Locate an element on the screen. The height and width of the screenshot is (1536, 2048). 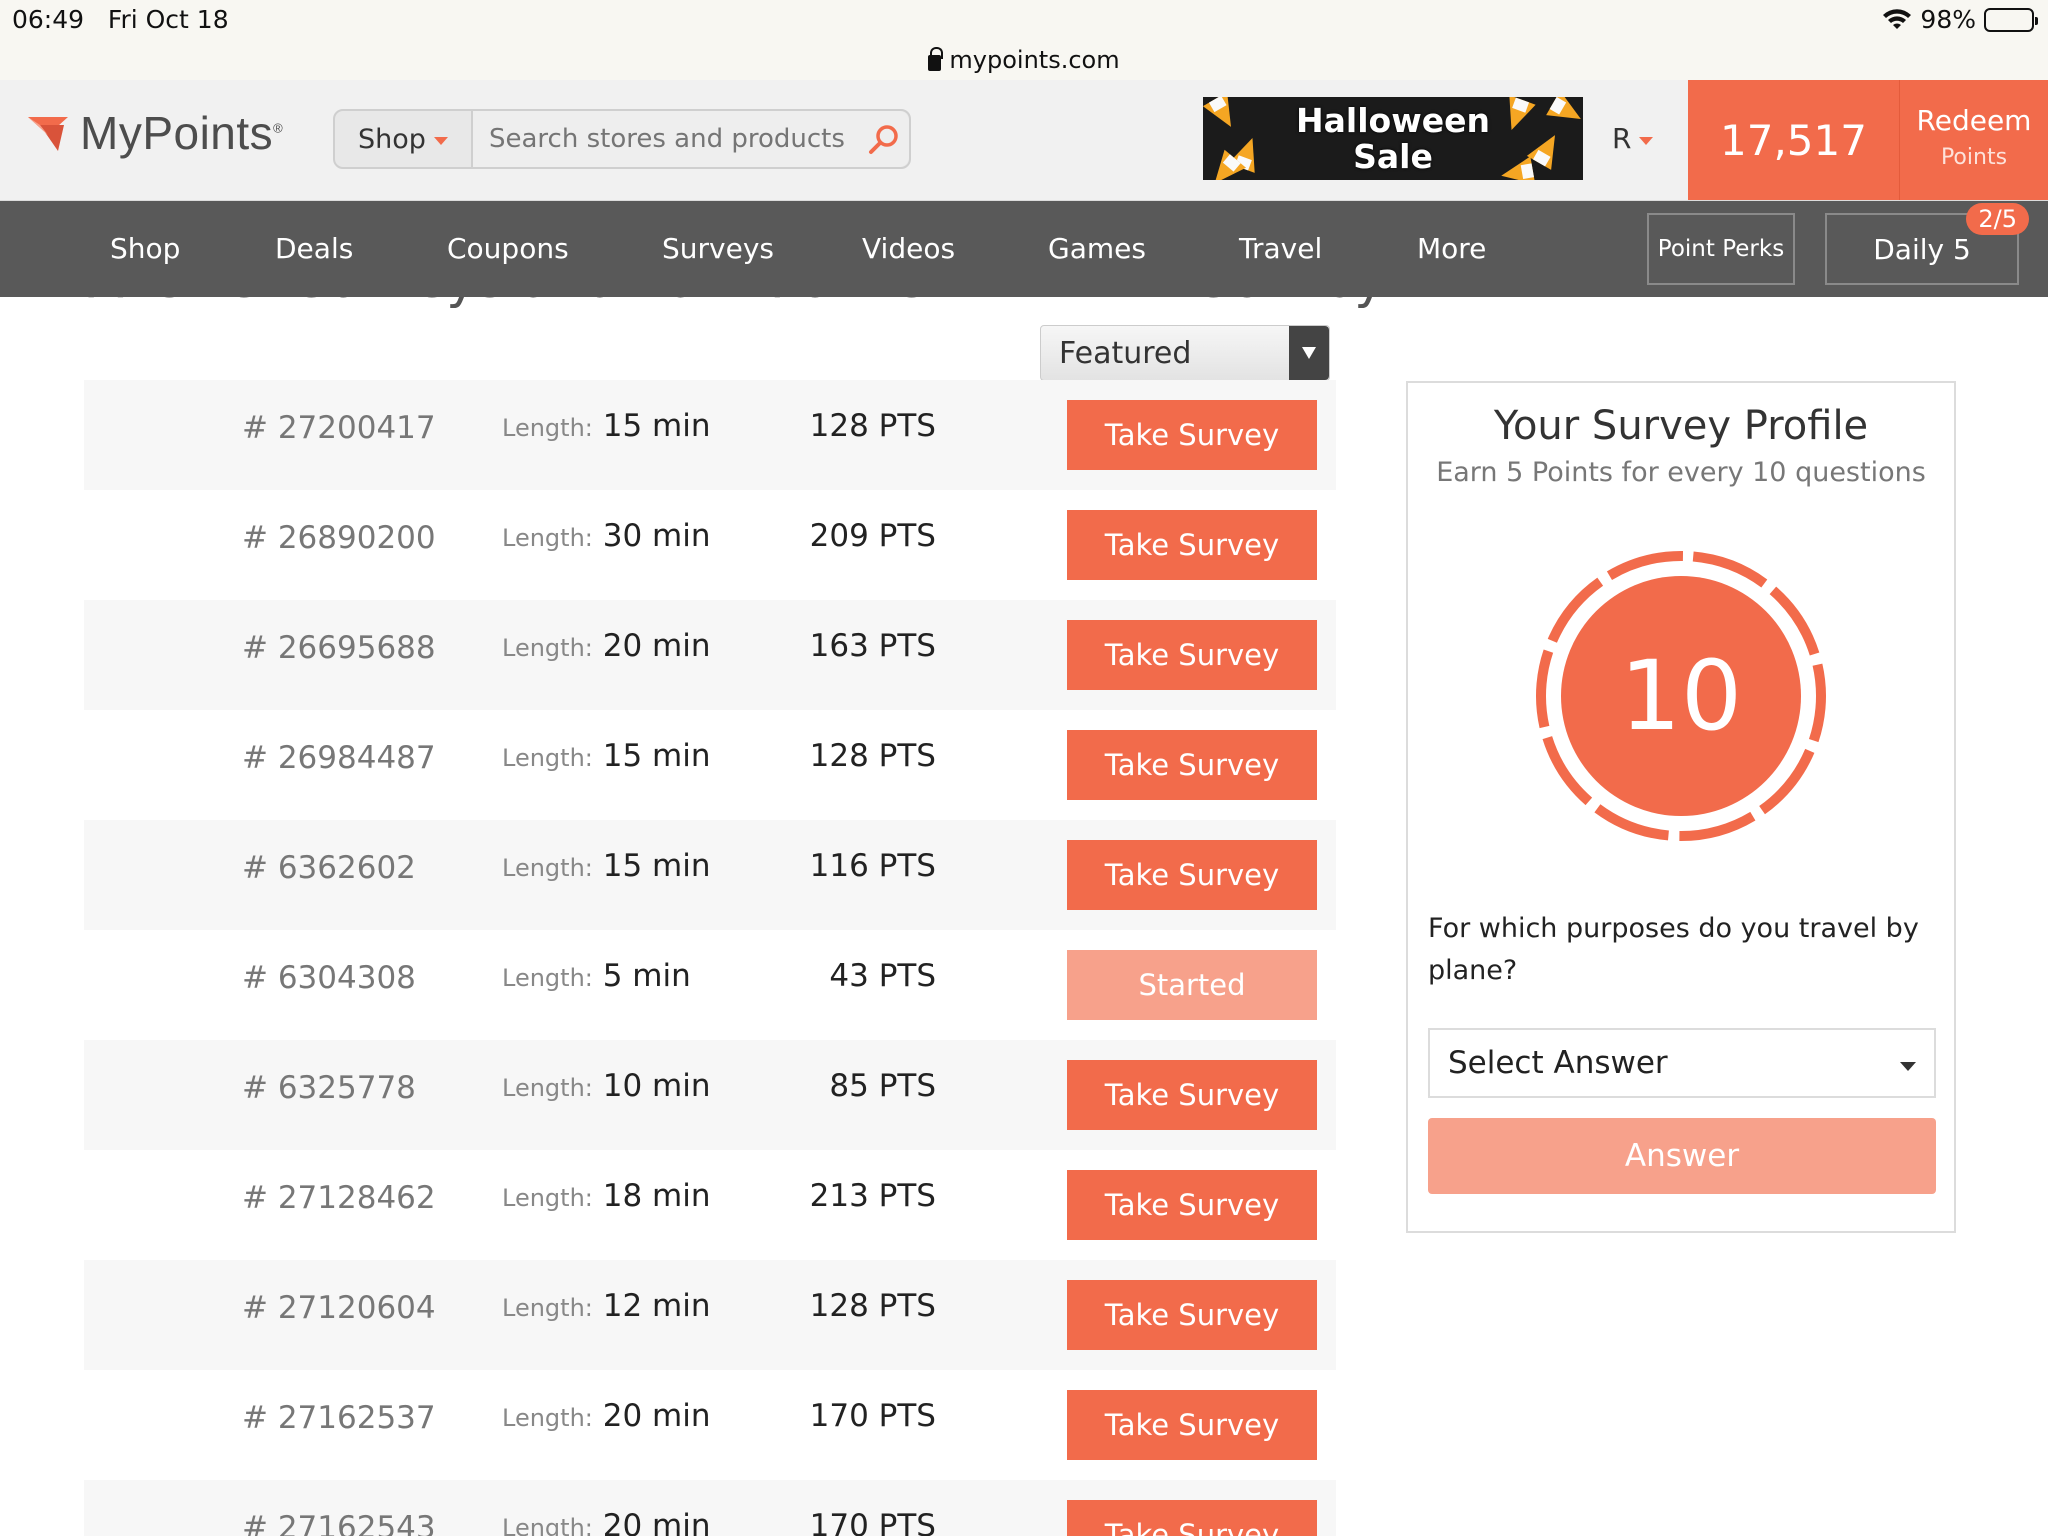
search-input is located at coordinates (691, 139).